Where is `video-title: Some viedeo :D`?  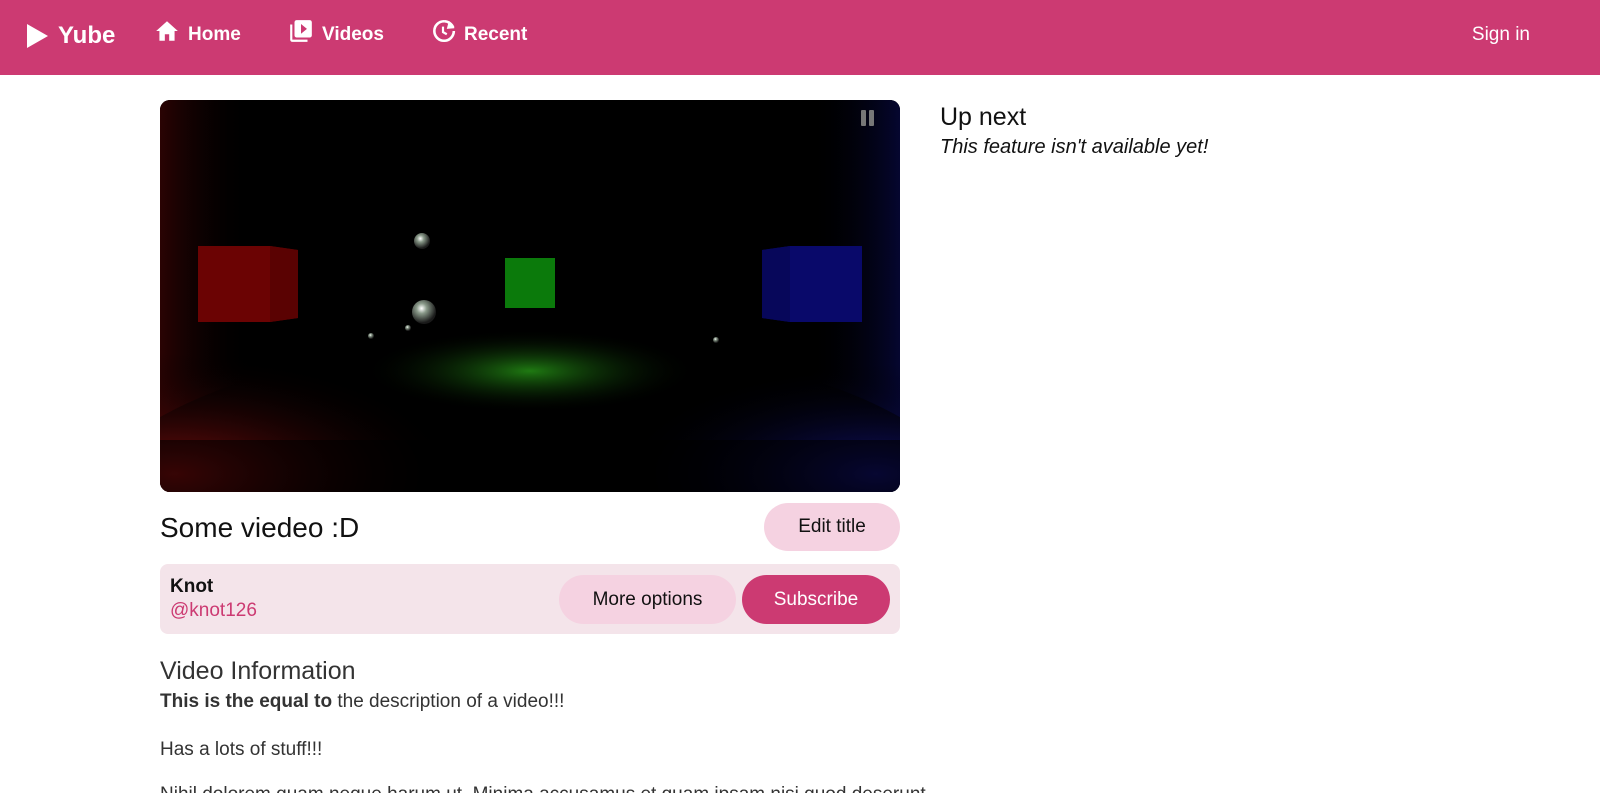
video-title: Some viedeo :D is located at coordinates (260, 527).